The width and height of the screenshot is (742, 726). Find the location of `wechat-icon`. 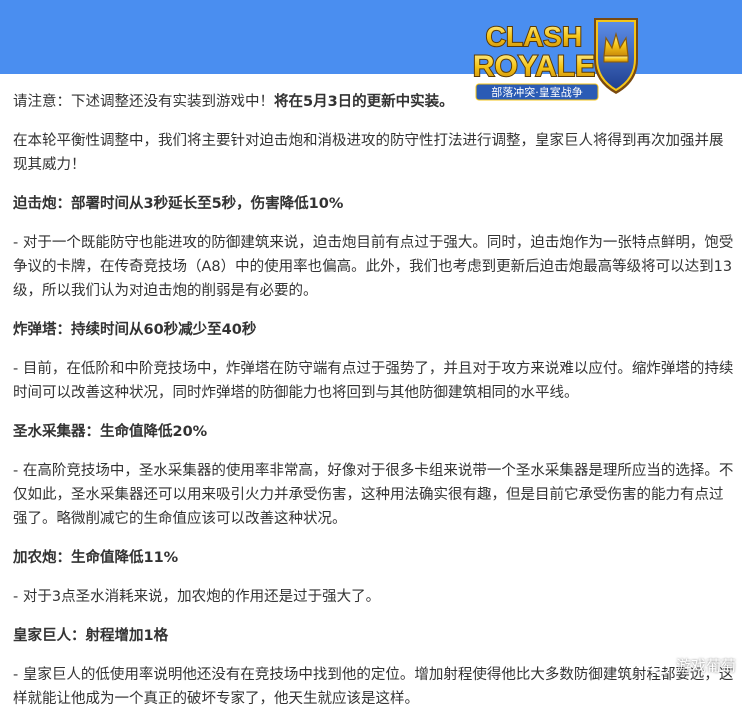

wechat-icon is located at coordinates (657, 664).